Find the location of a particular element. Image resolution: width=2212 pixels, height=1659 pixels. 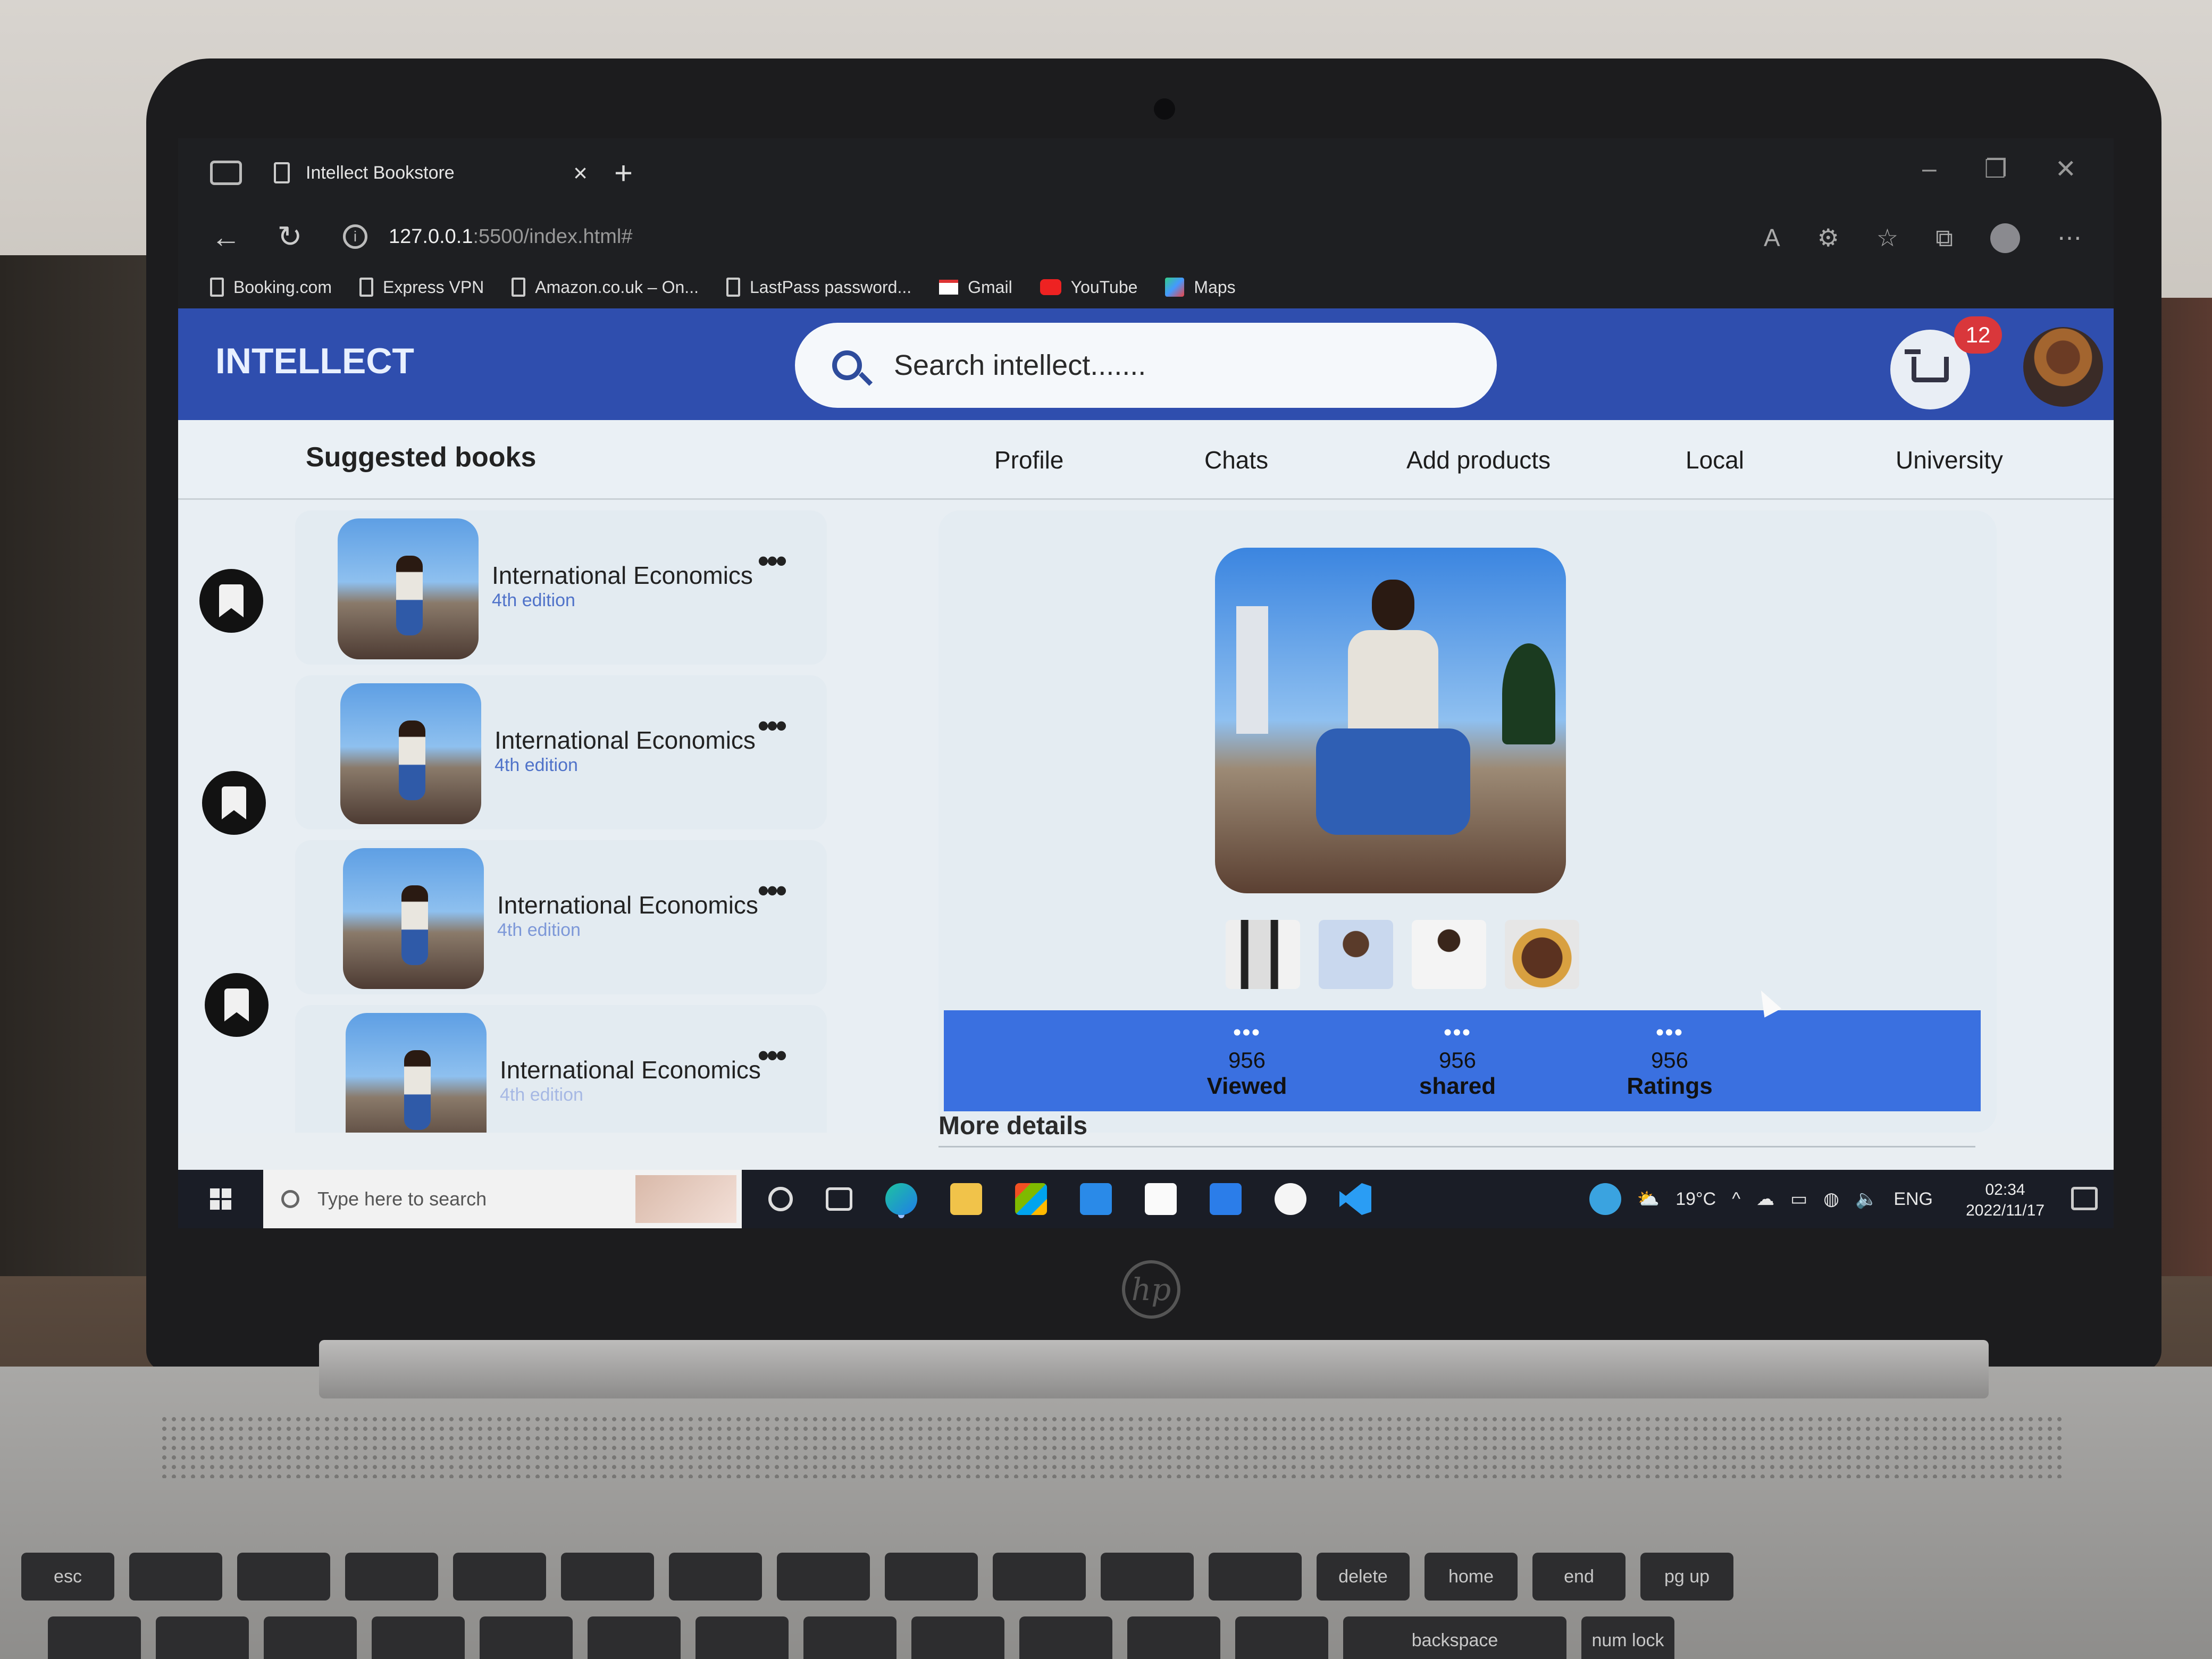

onedrive-icon: ☁ is located at coordinates (1765, 1199).